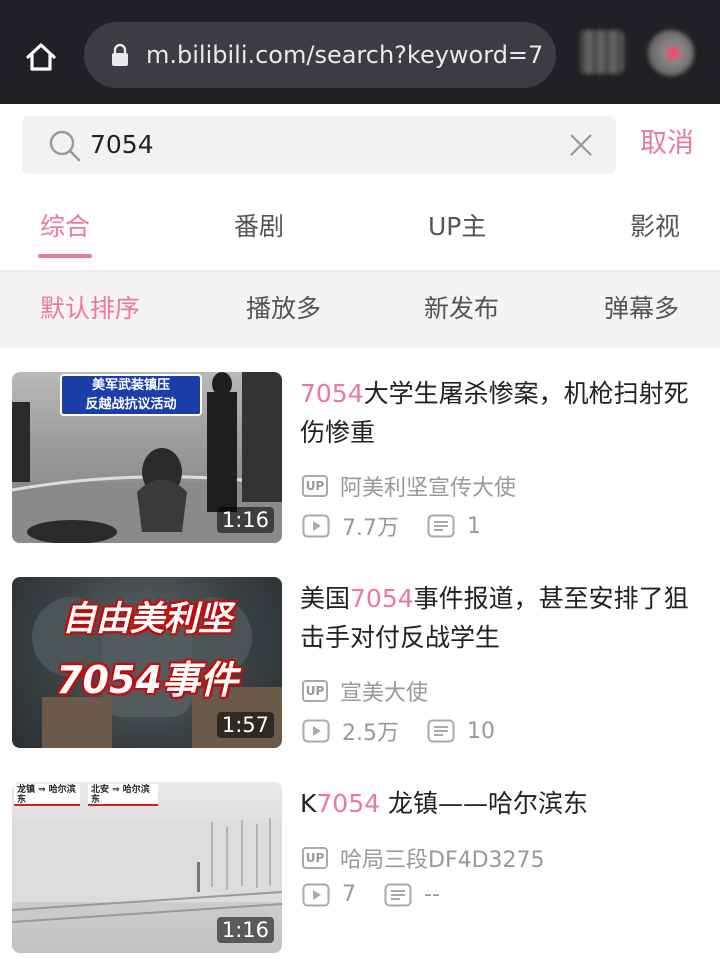 This screenshot has height=959, width=720. Describe the element at coordinates (283, 309) in the screenshot. I see `sort-most-played: 播放多` at that location.